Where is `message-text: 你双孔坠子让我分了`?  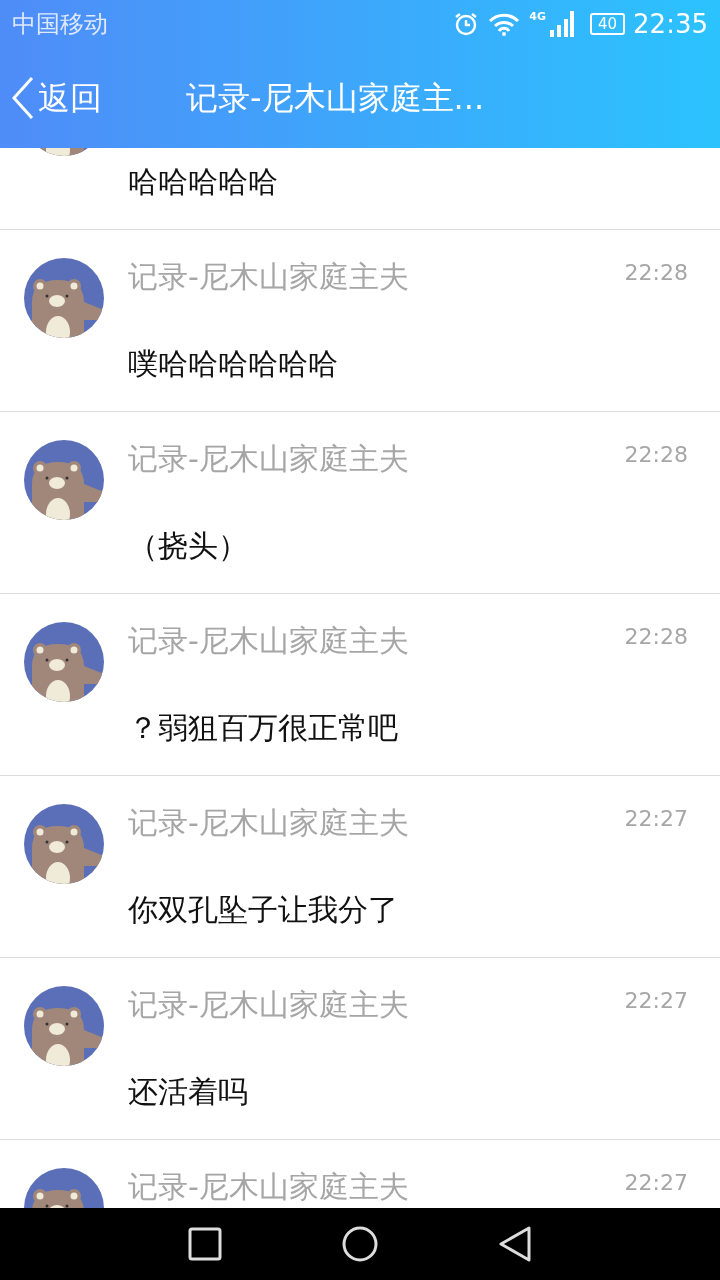
message-text: 你双孔坠子让我分了 is located at coordinates (263, 910).